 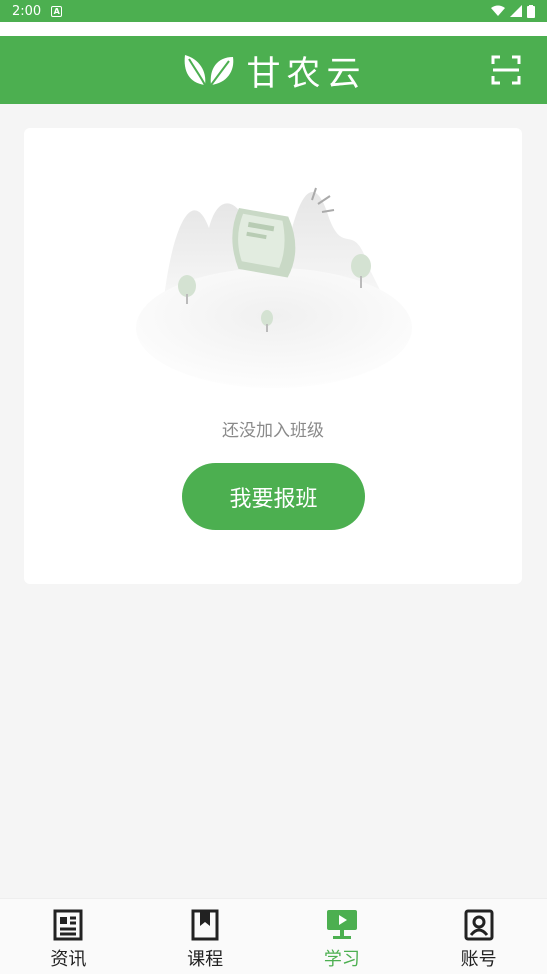 What do you see at coordinates (341, 959) in the screenshot?
I see `tab-label: 学习` at bounding box center [341, 959].